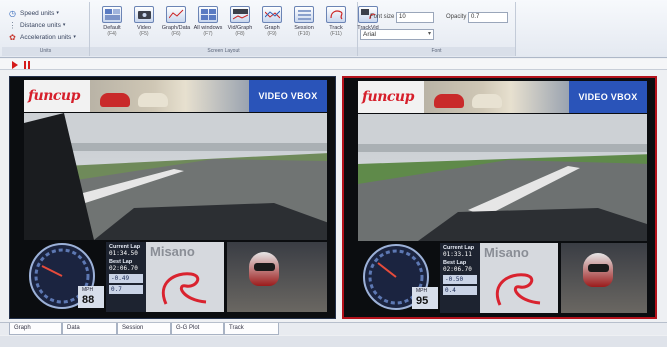  Describe the element at coordinates (304, 14) in the screenshot. I see `session-icon` at that location.